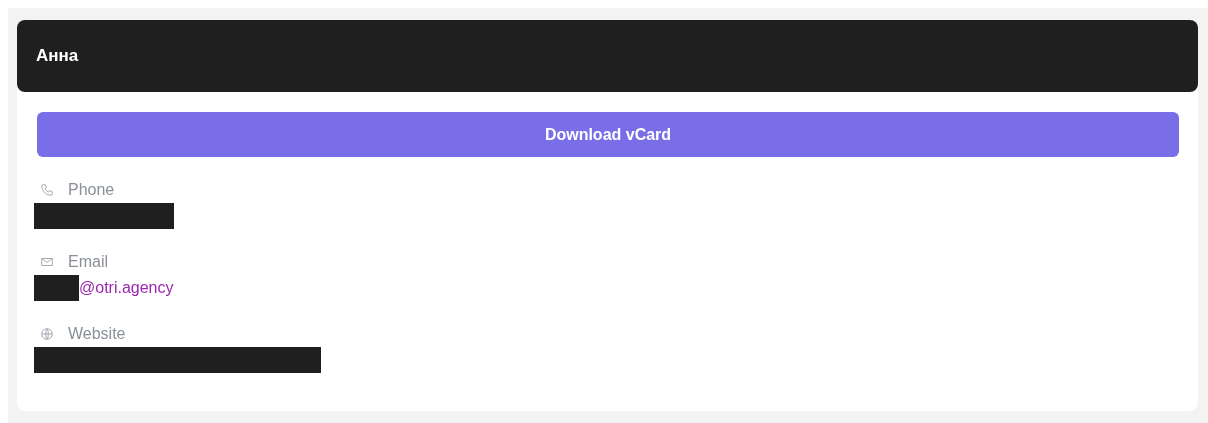 This screenshot has width=1208, height=423. What do you see at coordinates (47, 190) in the screenshot?
I see `phone-icon` at bounding box center [47, 190].